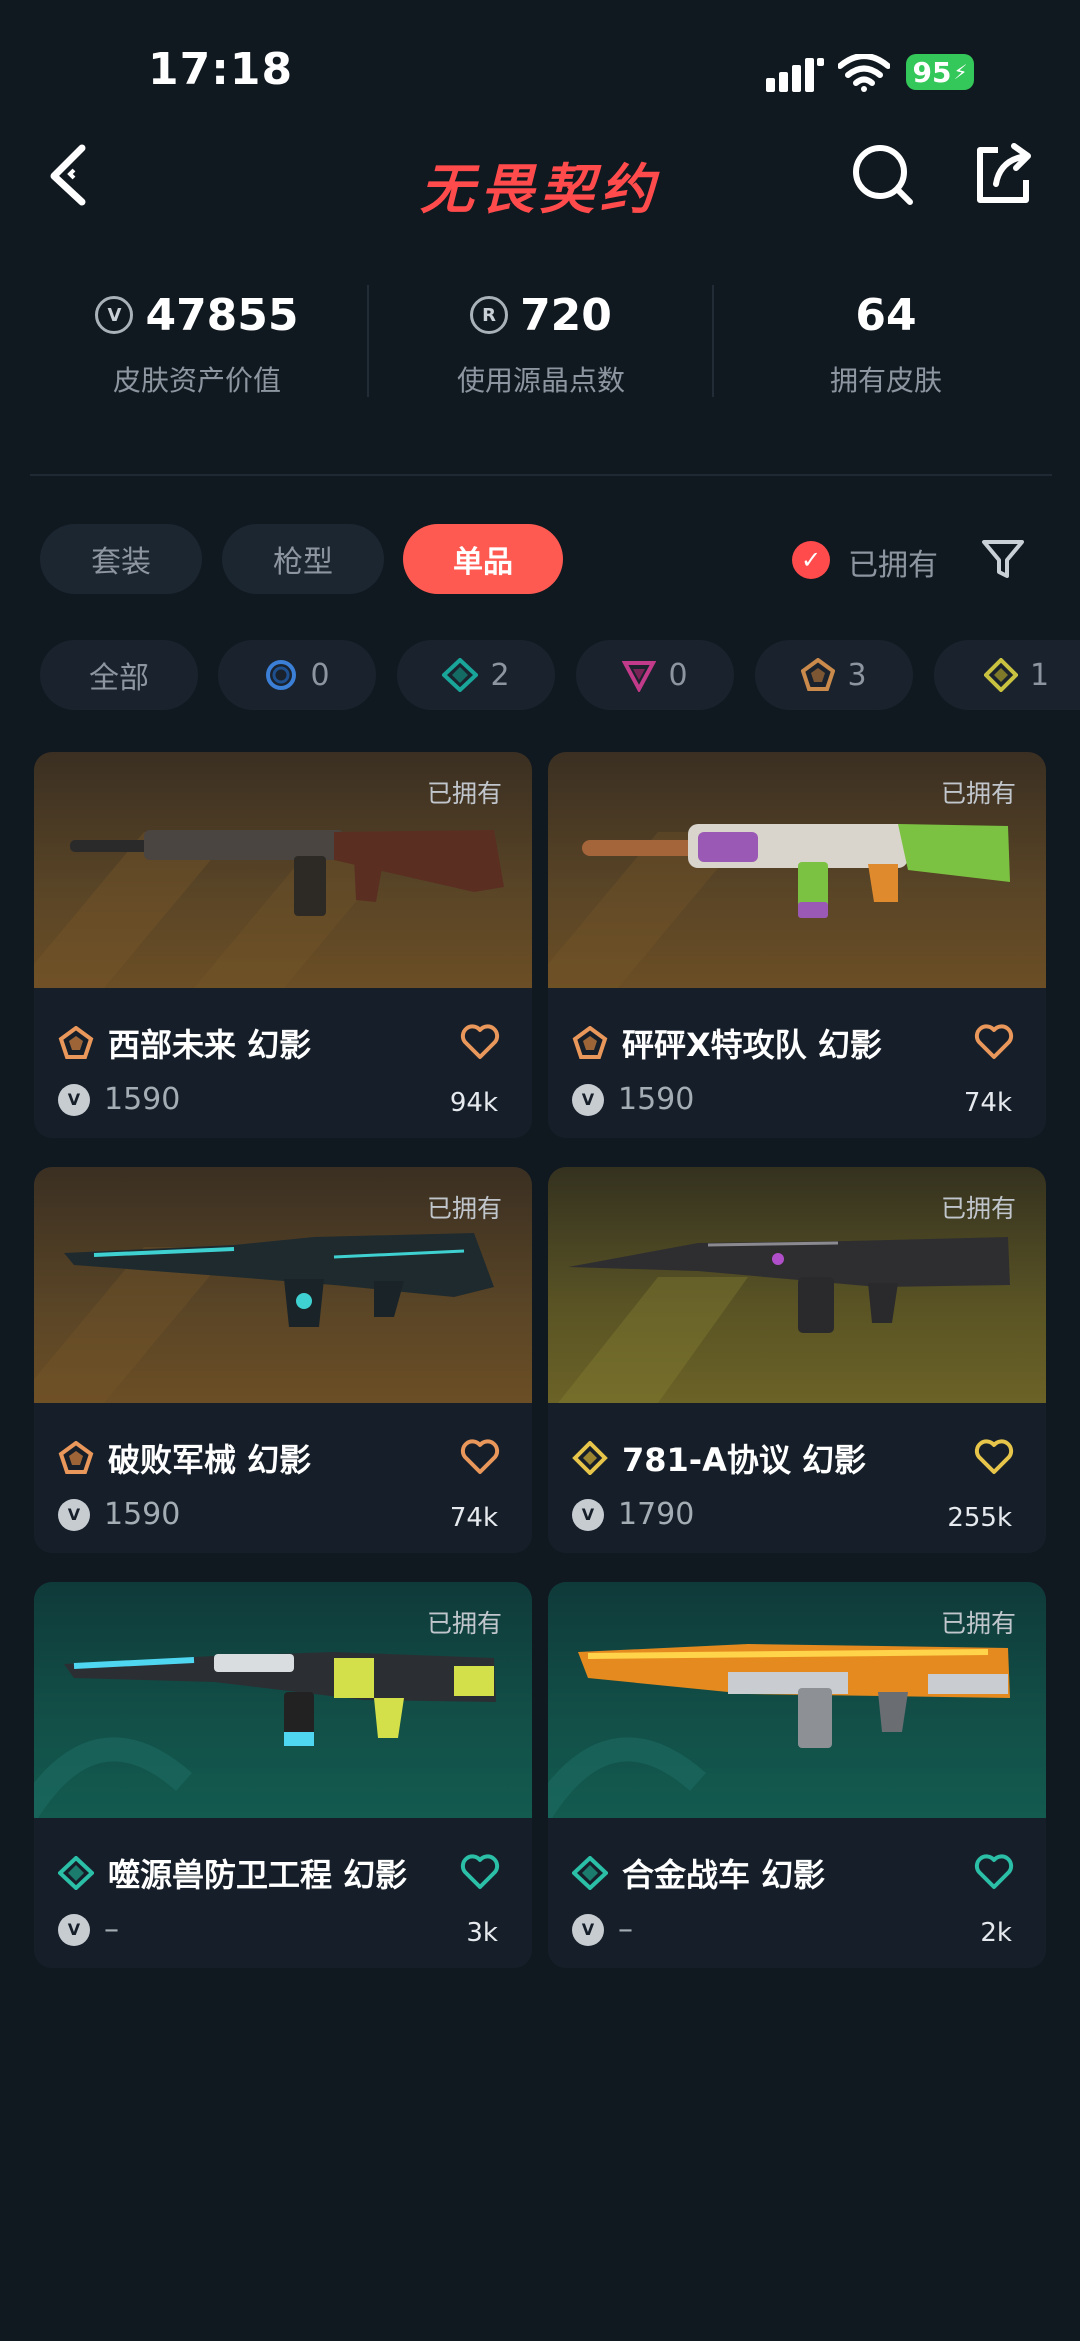 This screenshot has width=1080, height=2341. What do you see at coordinates (303, 559) in the screenshot?
I see `tab-weapon-type: 枪型` at bounding box center [303, 559].